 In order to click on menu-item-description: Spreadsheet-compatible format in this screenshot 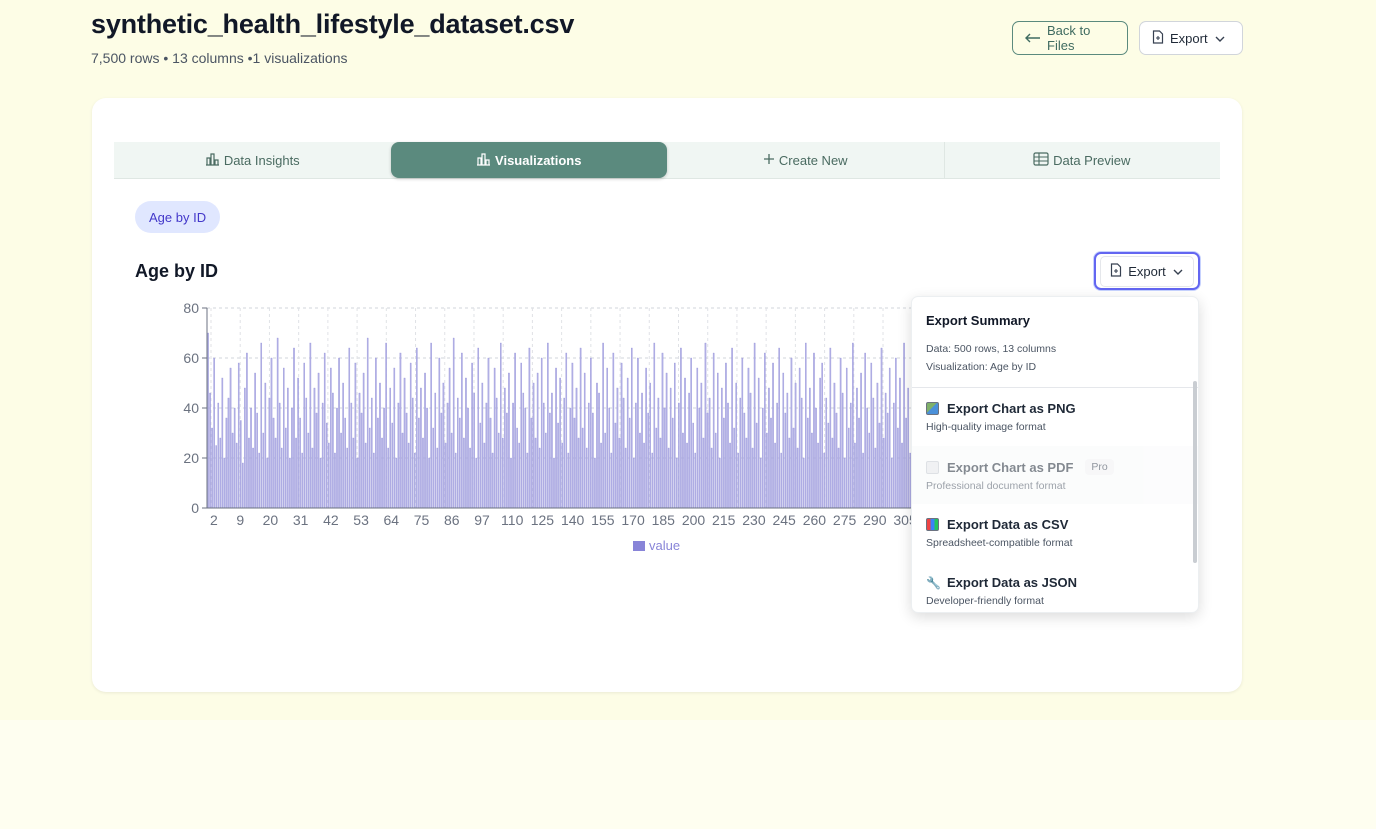, I will do `click(999, 543)`.